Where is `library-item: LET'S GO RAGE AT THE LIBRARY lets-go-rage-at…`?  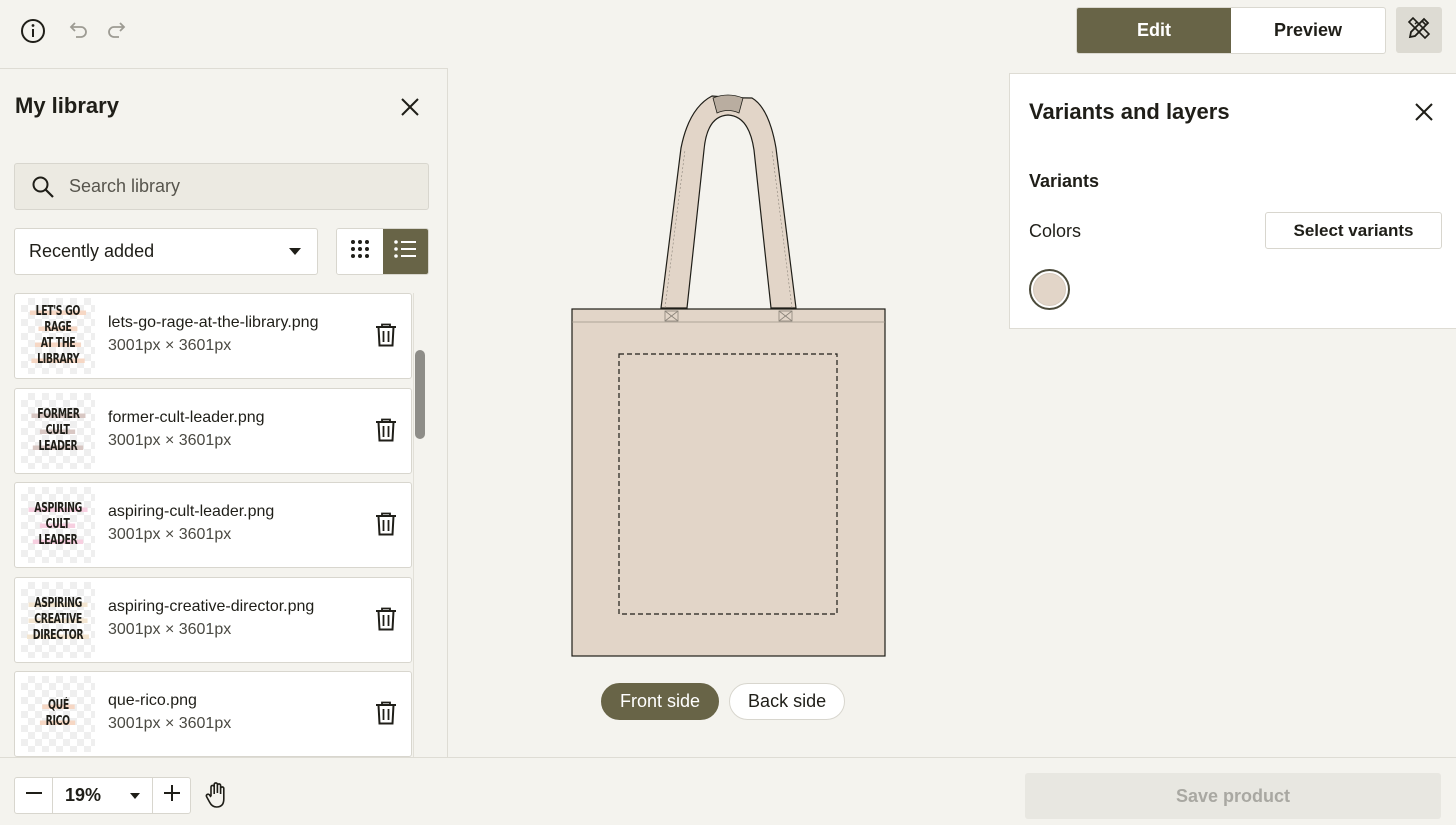 library-item: LET'S GO RAGE AT THE LIBRARY lets-go-rage-at… is located at coordinates (213, 336).